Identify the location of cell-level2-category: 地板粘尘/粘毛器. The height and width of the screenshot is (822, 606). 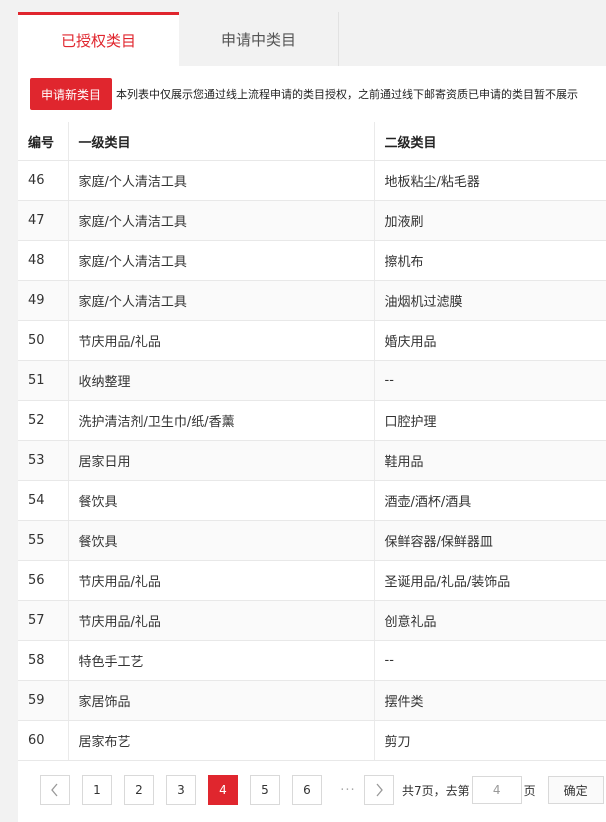
(490, 180).